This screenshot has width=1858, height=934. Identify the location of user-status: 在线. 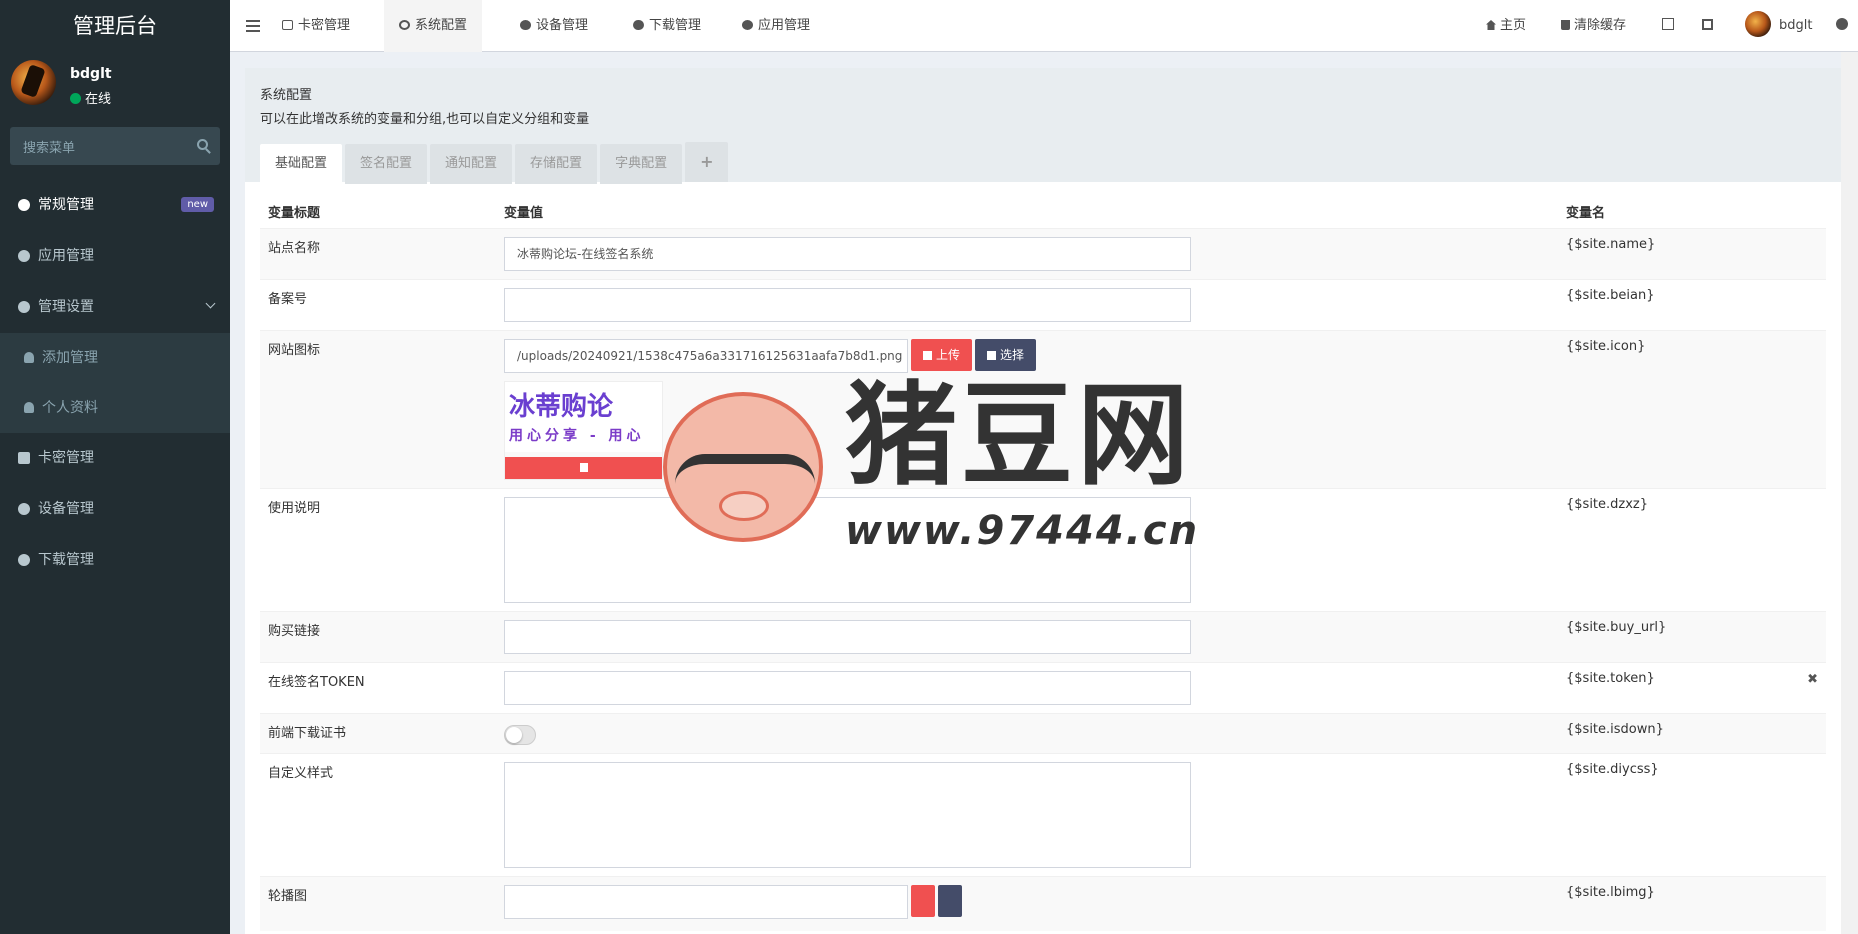
(90, 97).